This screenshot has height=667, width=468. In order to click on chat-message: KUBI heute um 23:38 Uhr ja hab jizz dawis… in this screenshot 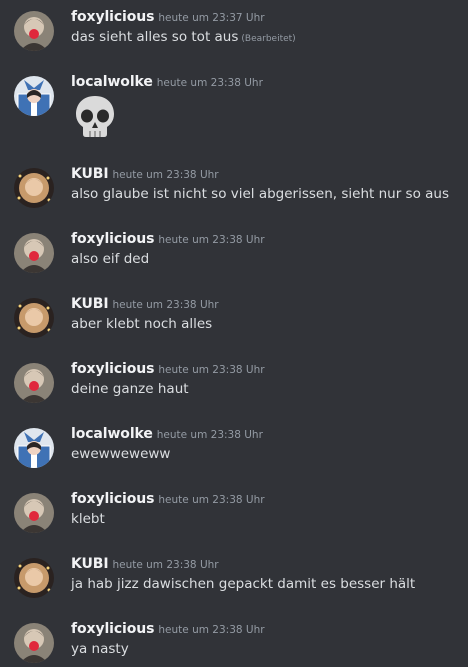, I will do `click(234, 583)`.